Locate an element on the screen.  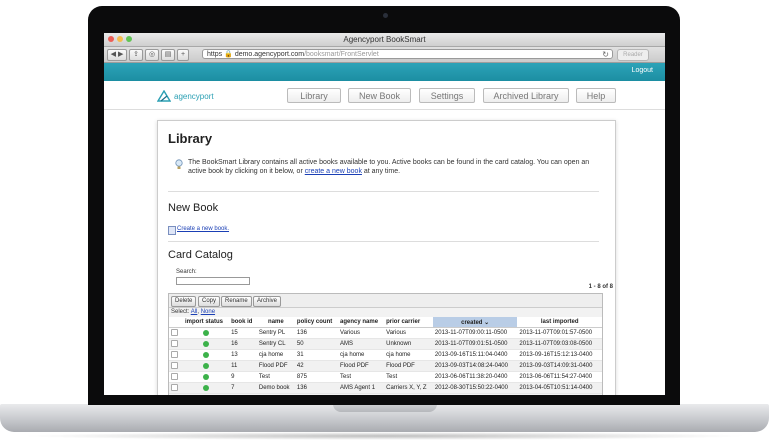
reading-list-icon: ◎ is located at coordinates (152, 55).